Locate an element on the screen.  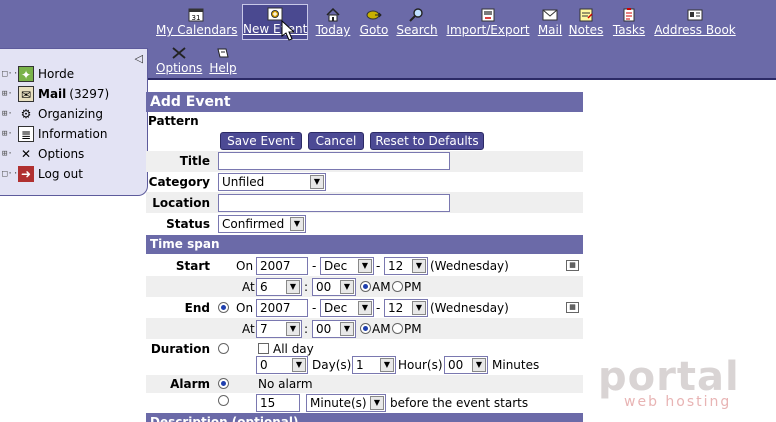
menu-label: Import/Export is located at coordinates (488, 30).